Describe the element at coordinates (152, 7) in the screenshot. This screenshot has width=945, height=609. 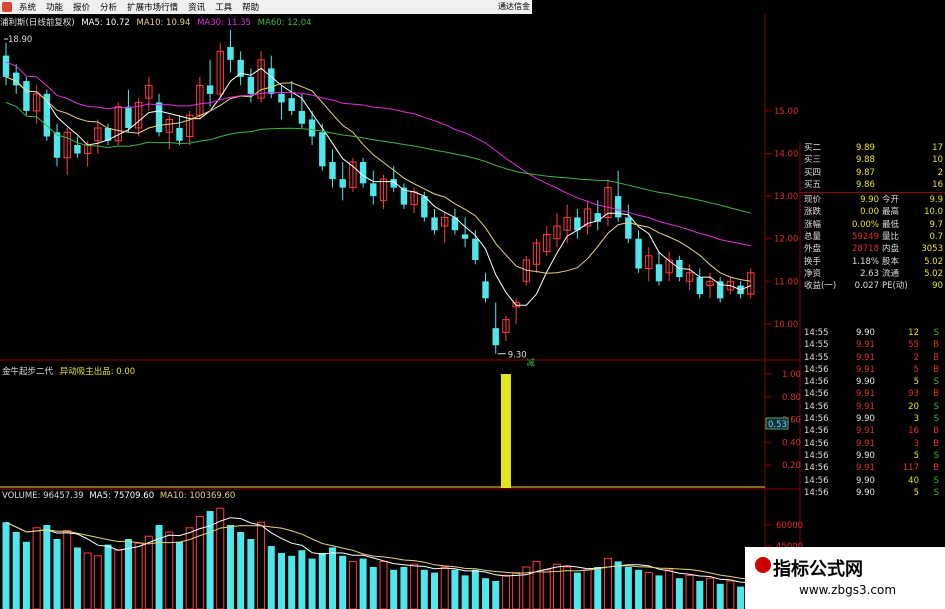
I see `menu-extended-market: 扩展市场行情` at that location.